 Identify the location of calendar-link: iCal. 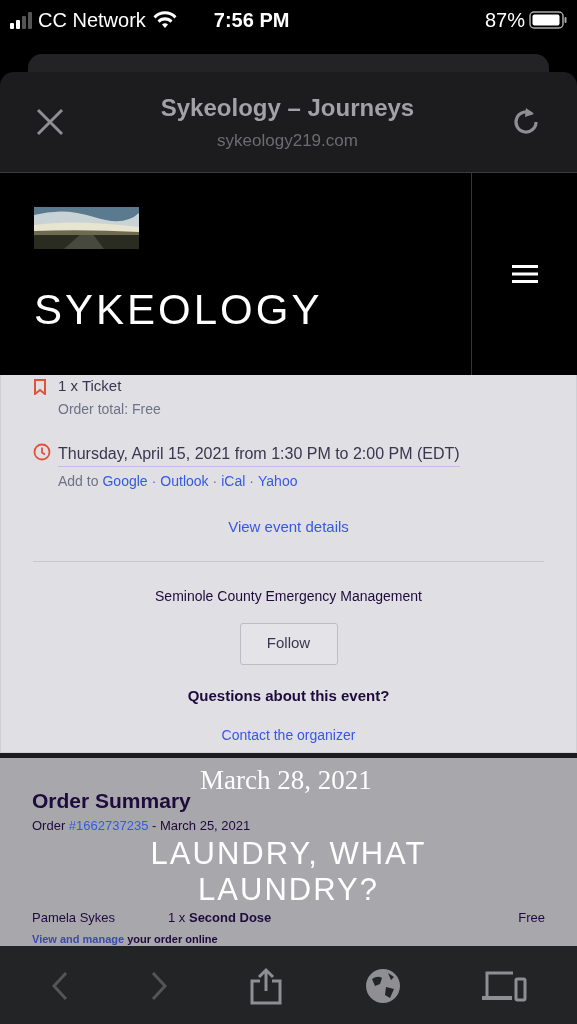
(233, 481).